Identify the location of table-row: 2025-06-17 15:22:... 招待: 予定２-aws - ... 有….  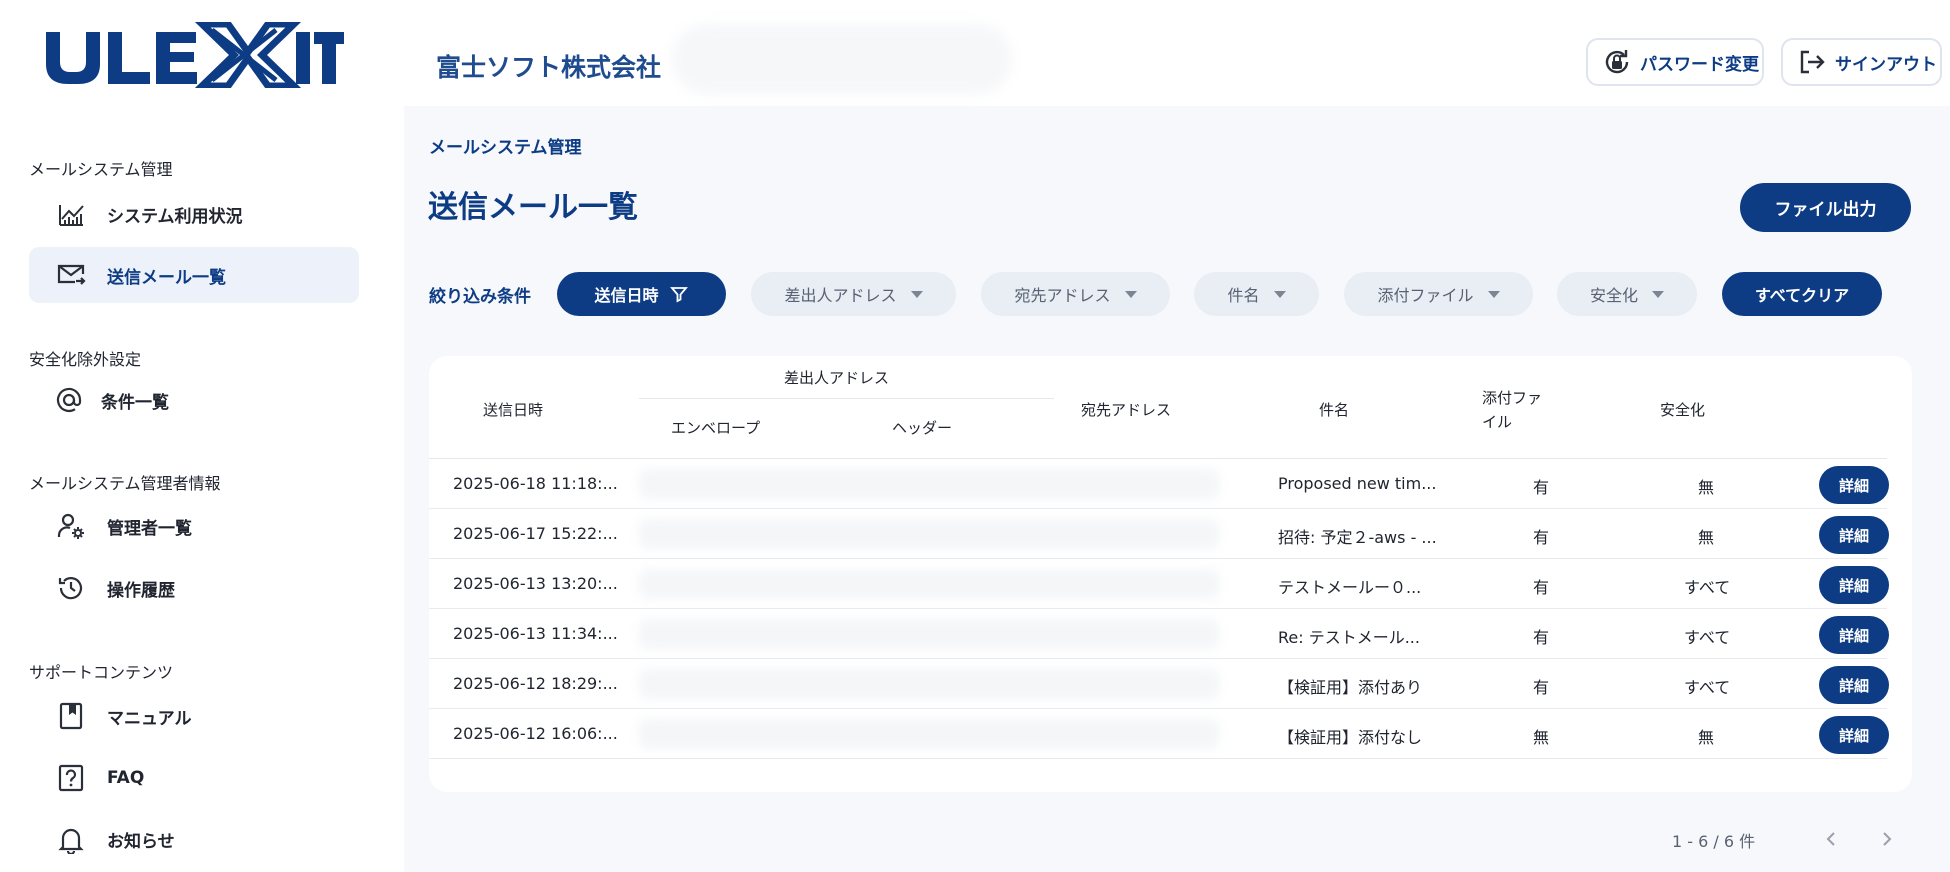
(1159, 534).